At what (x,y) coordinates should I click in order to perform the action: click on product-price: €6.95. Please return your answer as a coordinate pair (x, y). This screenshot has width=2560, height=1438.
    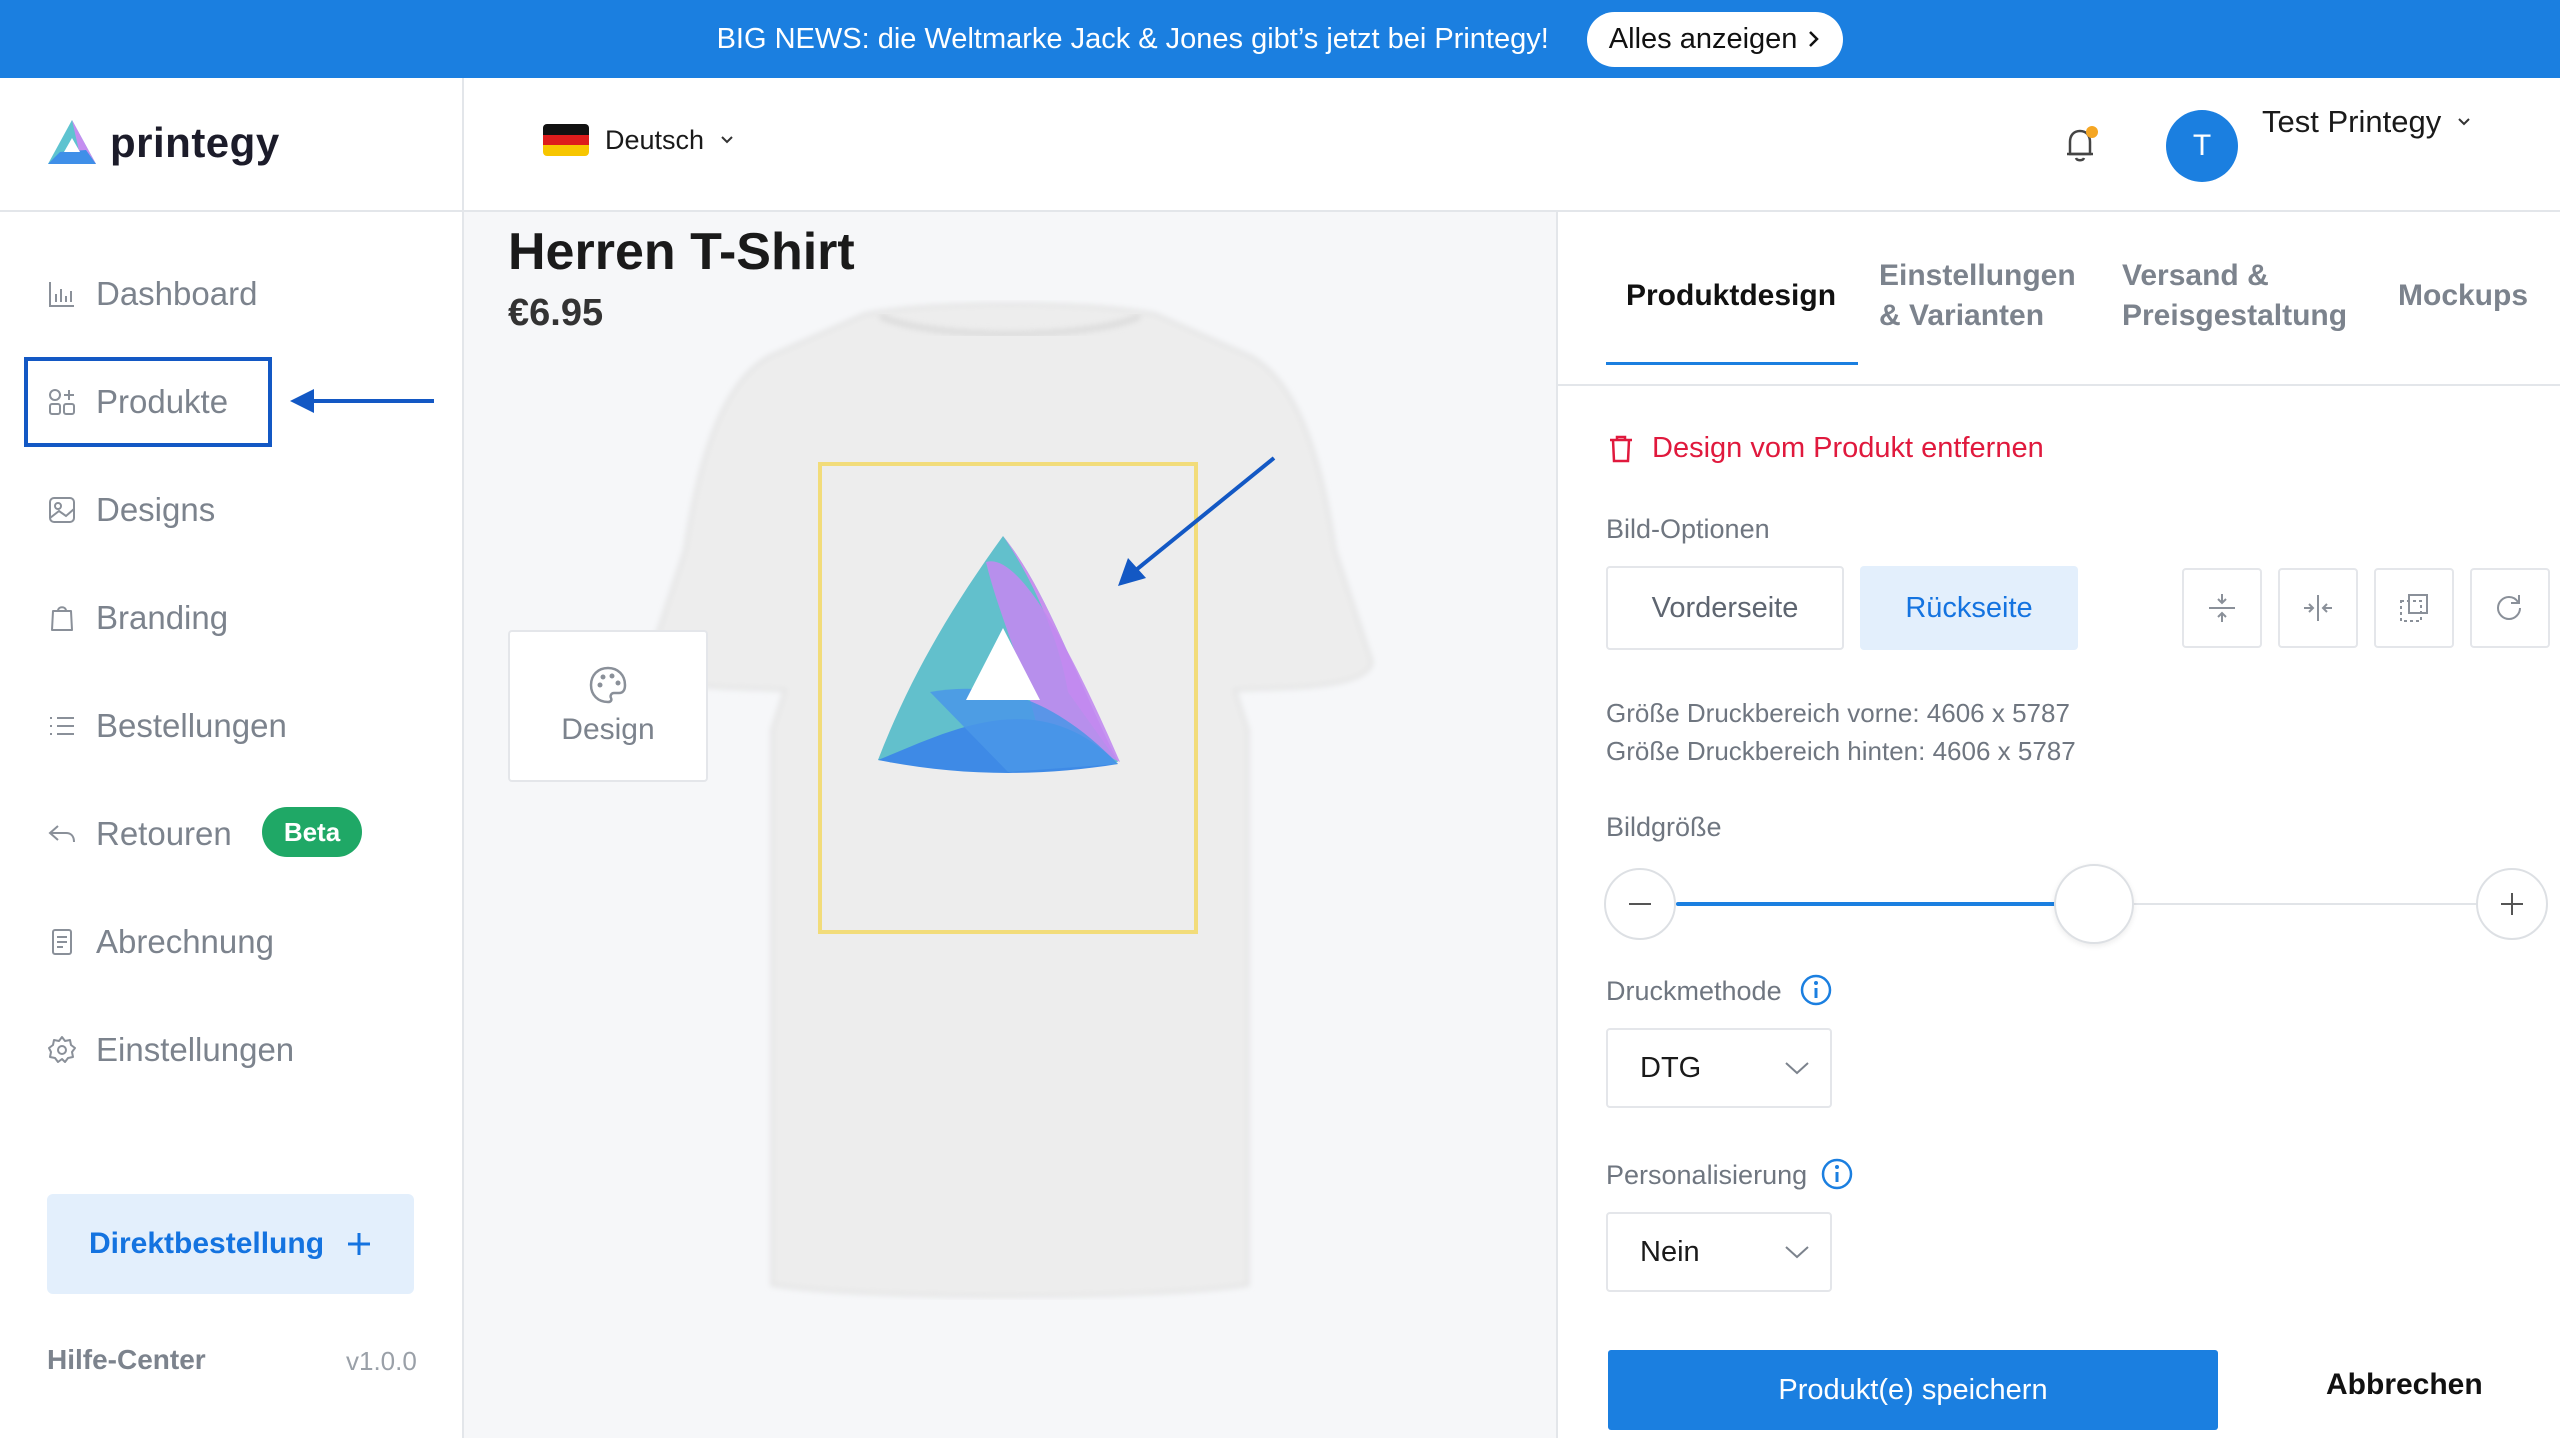
    Looking at the image, I should click on (556, 313).